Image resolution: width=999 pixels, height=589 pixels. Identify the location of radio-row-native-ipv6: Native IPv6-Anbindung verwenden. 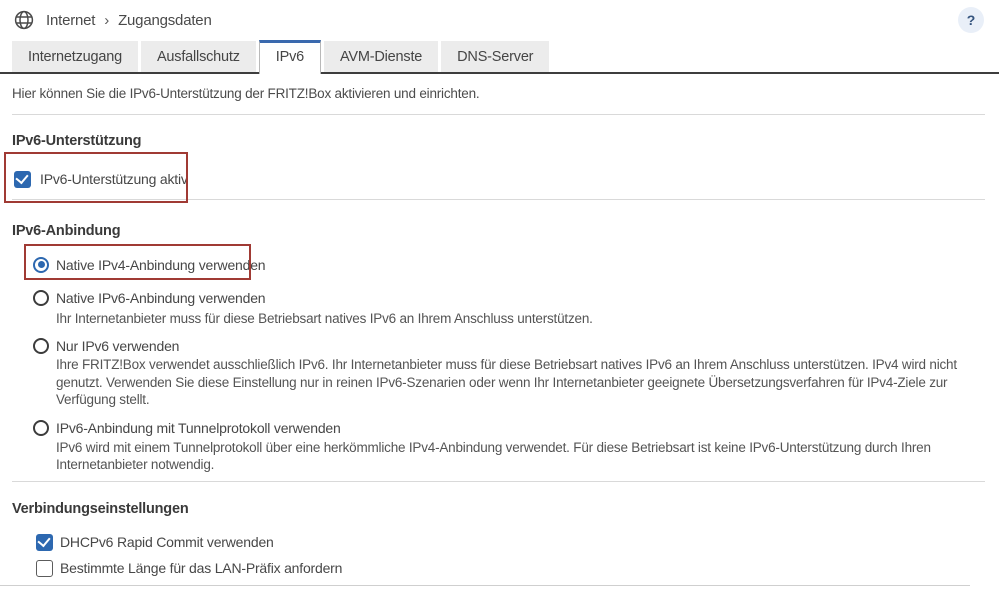
(509, 297).